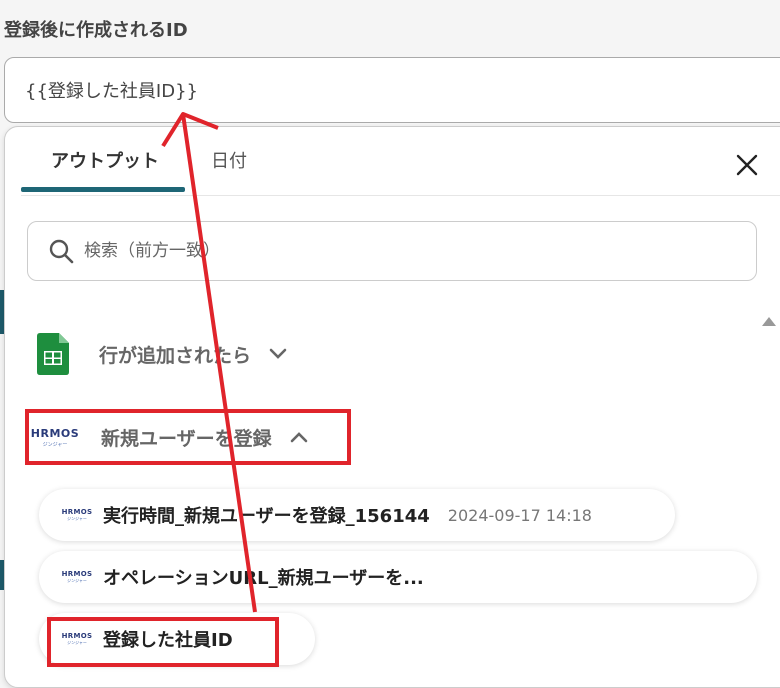 Image resolution: width=780 pixels, height=688 pixels. Describe the element at coordinates (61, 251) in the screenshot. I see `search-icon` at that location.